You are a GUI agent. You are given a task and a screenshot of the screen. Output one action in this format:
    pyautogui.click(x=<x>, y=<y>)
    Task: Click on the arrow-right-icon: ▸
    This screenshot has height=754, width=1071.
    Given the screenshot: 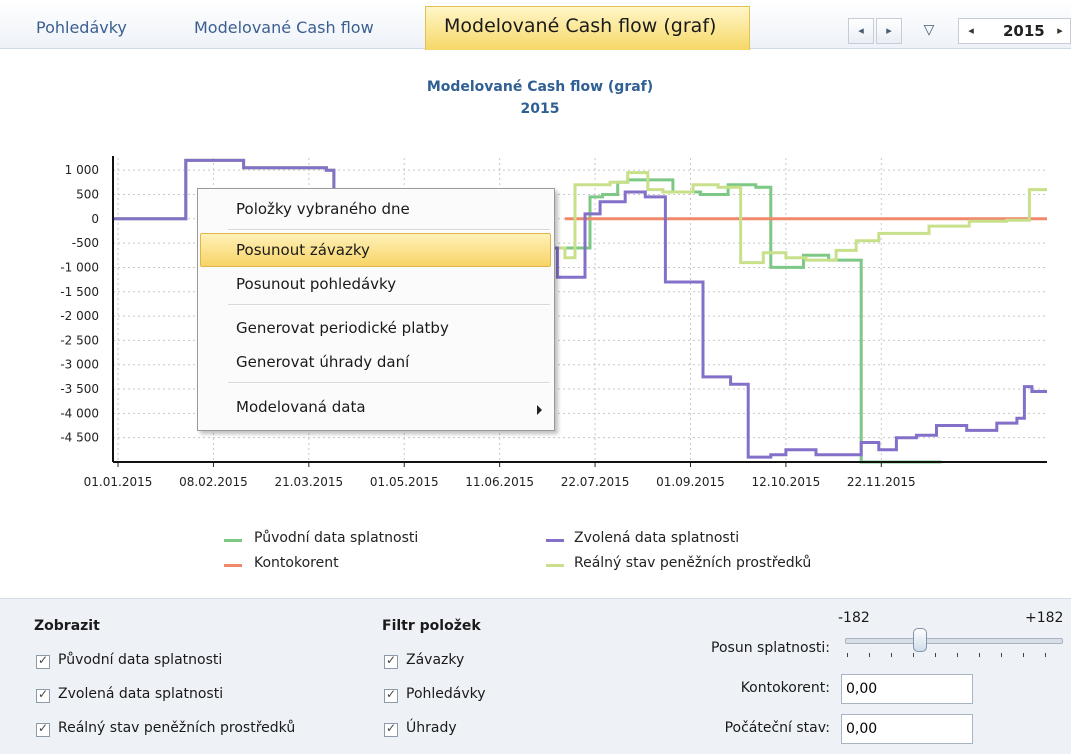 What is the action you would take?
    pyautogui.click(x=889, y=30)
    